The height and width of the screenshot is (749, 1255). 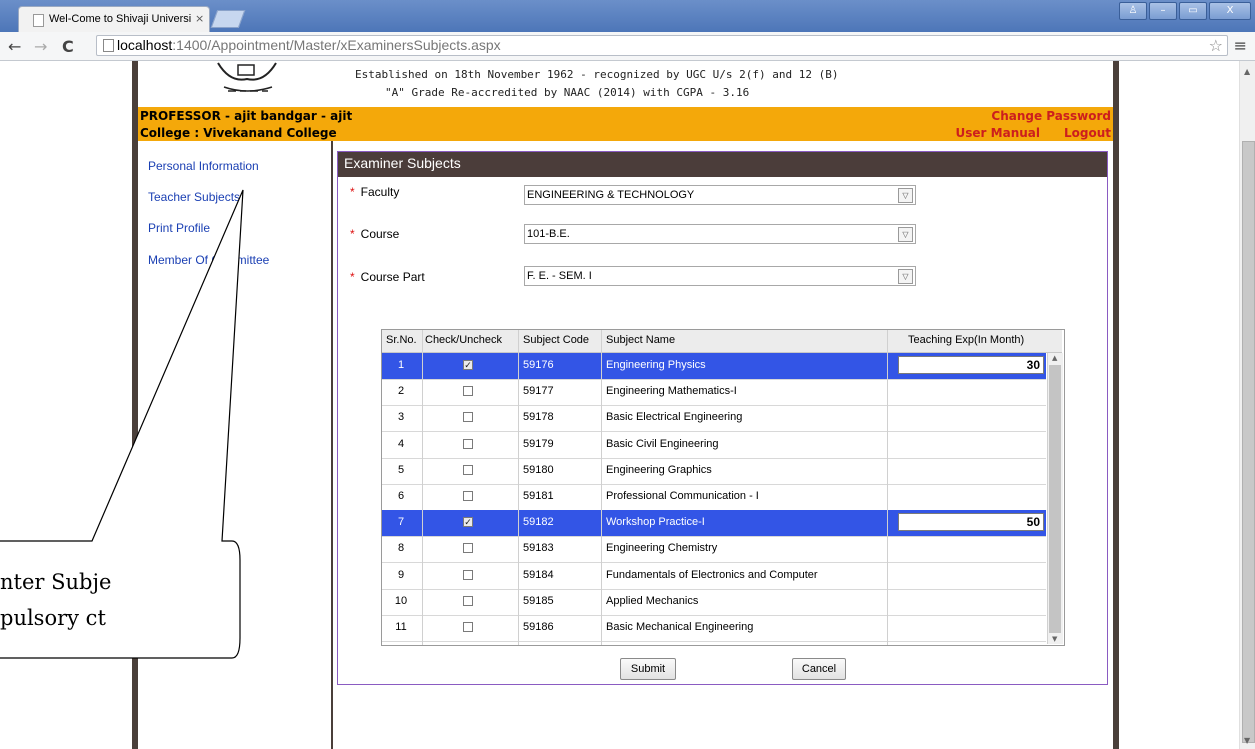 What do you see at coordinates (1193, 11) in the screenshot?
I see `maximize-button: ▭` at bounding box center [1193, 11].